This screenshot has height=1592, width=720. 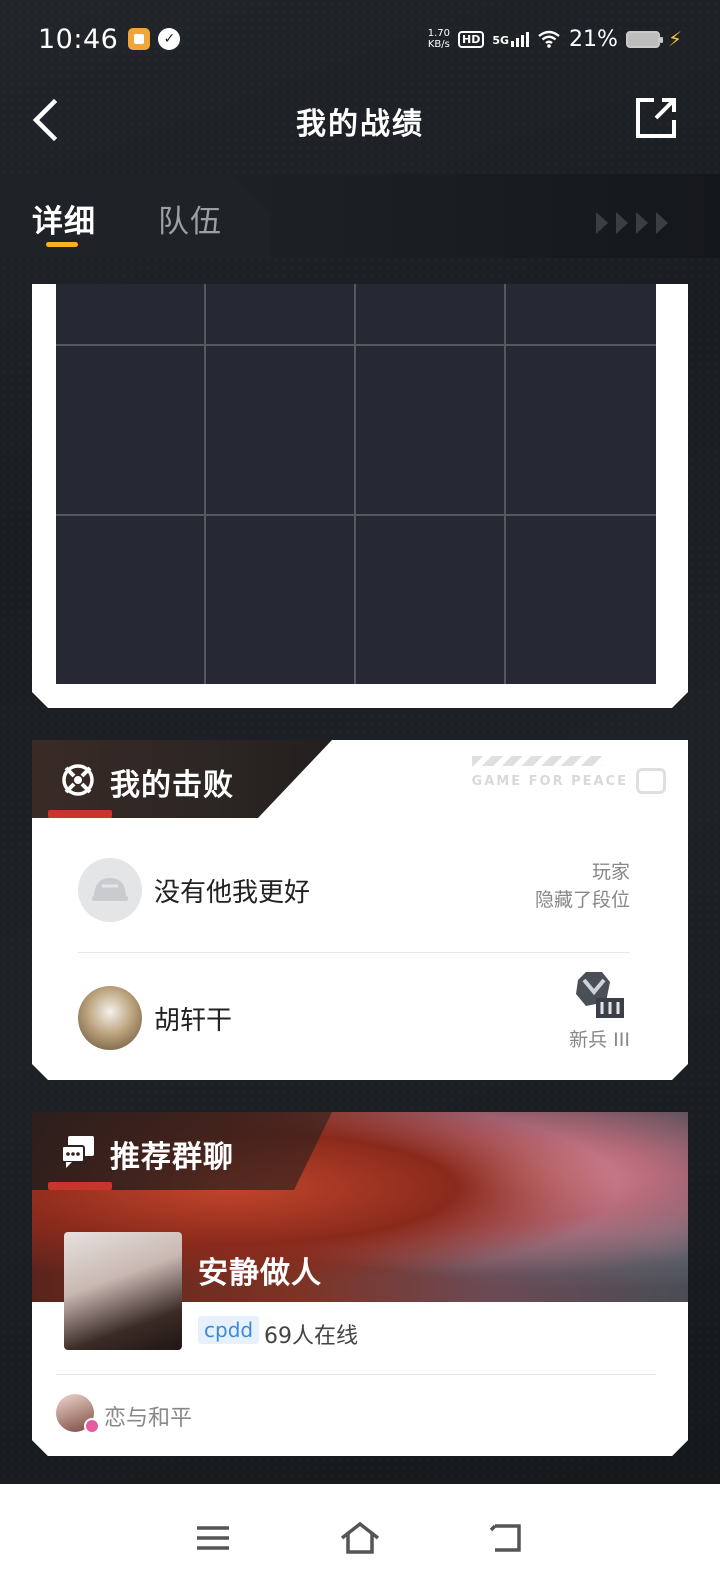 What do you see at coordinates (360, 39) in the screenshot?
I see `status-bar: 10:46 ✓ 1.70 KB/s HD 5G 21% ⚡` at bounding box center [360, 39].